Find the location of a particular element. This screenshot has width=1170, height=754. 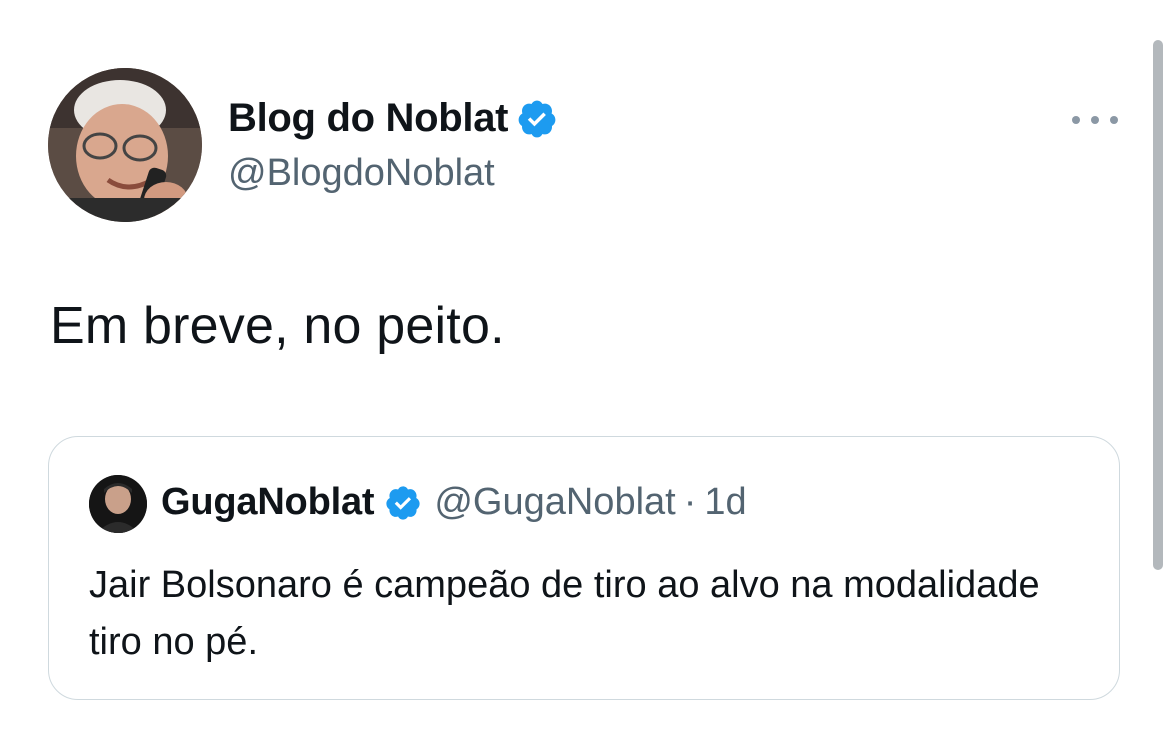

quoted-author-handle: @GugaNoblat is located at coordinates (555, 502).